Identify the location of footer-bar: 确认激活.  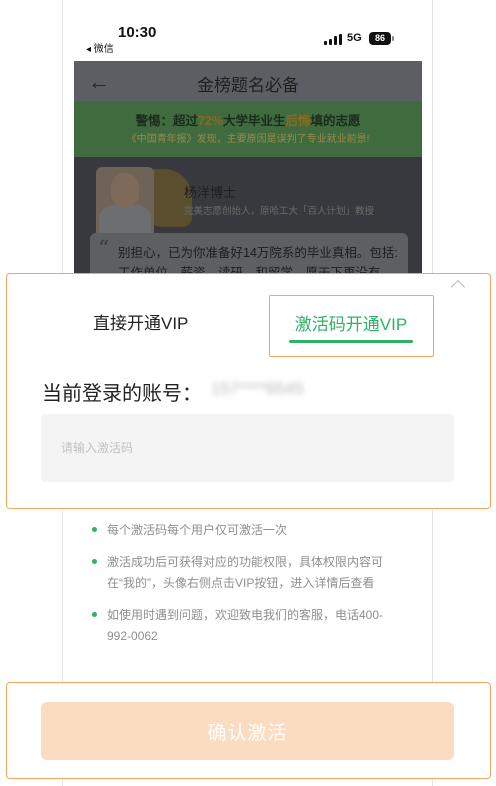
(248, 730).